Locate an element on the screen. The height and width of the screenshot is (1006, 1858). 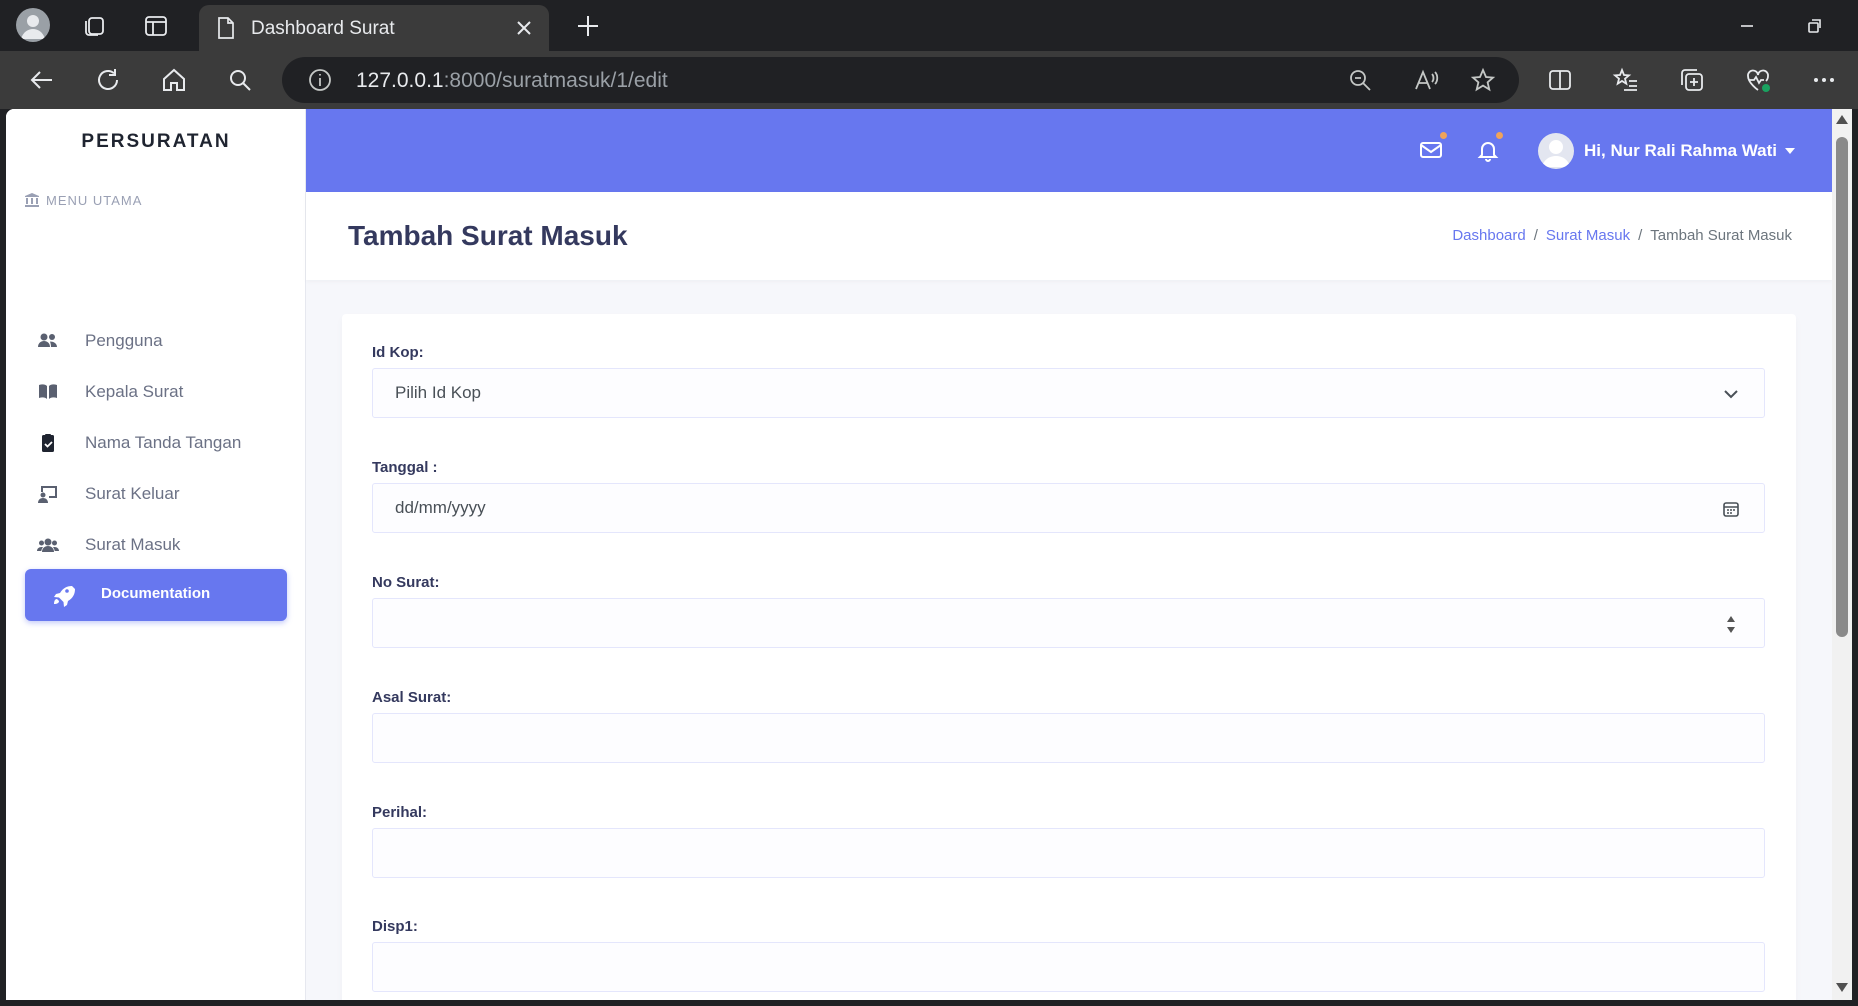
sidebar-brand: PERSURATAN is located at coordinates (156, 142).